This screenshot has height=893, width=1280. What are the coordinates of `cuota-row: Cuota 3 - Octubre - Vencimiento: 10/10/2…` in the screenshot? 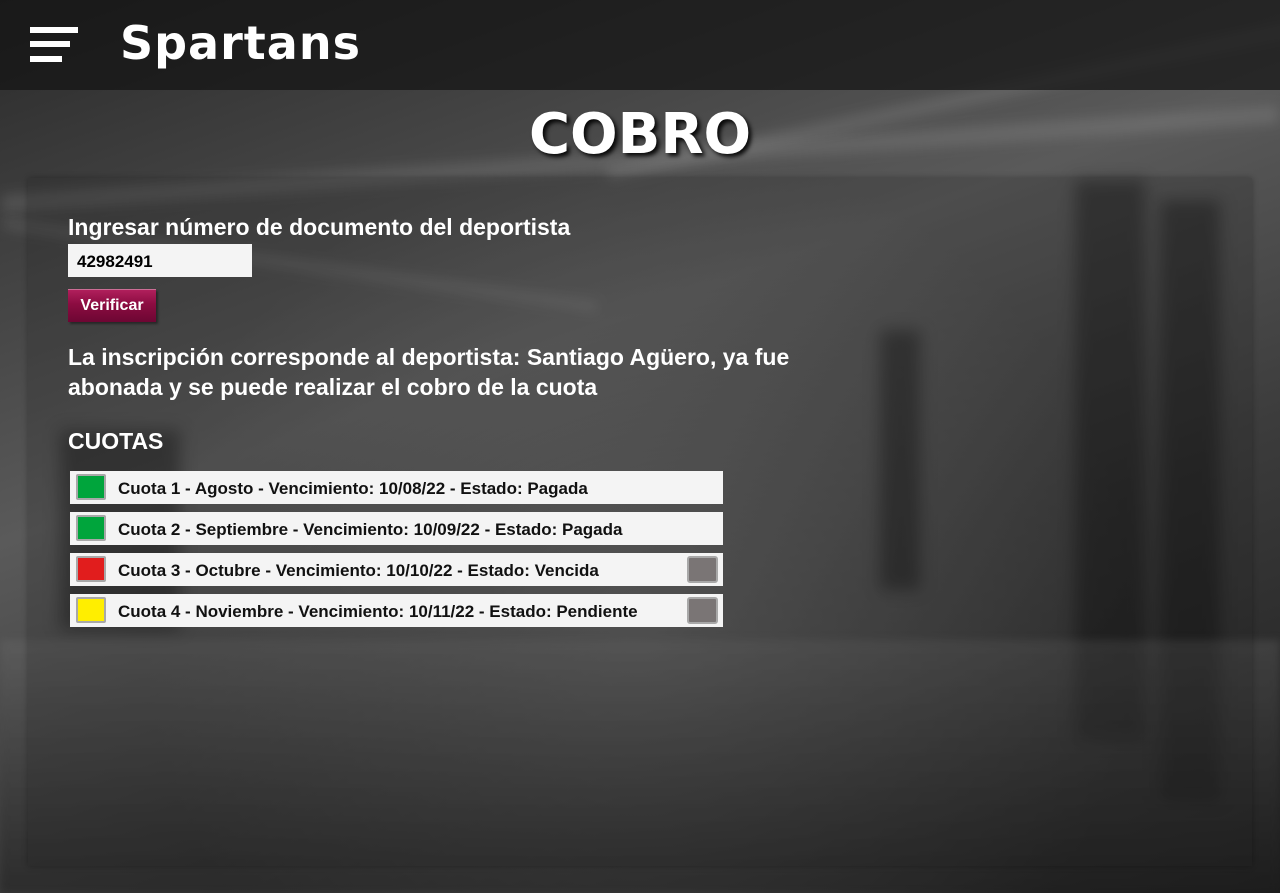 It's located at (396, 569).